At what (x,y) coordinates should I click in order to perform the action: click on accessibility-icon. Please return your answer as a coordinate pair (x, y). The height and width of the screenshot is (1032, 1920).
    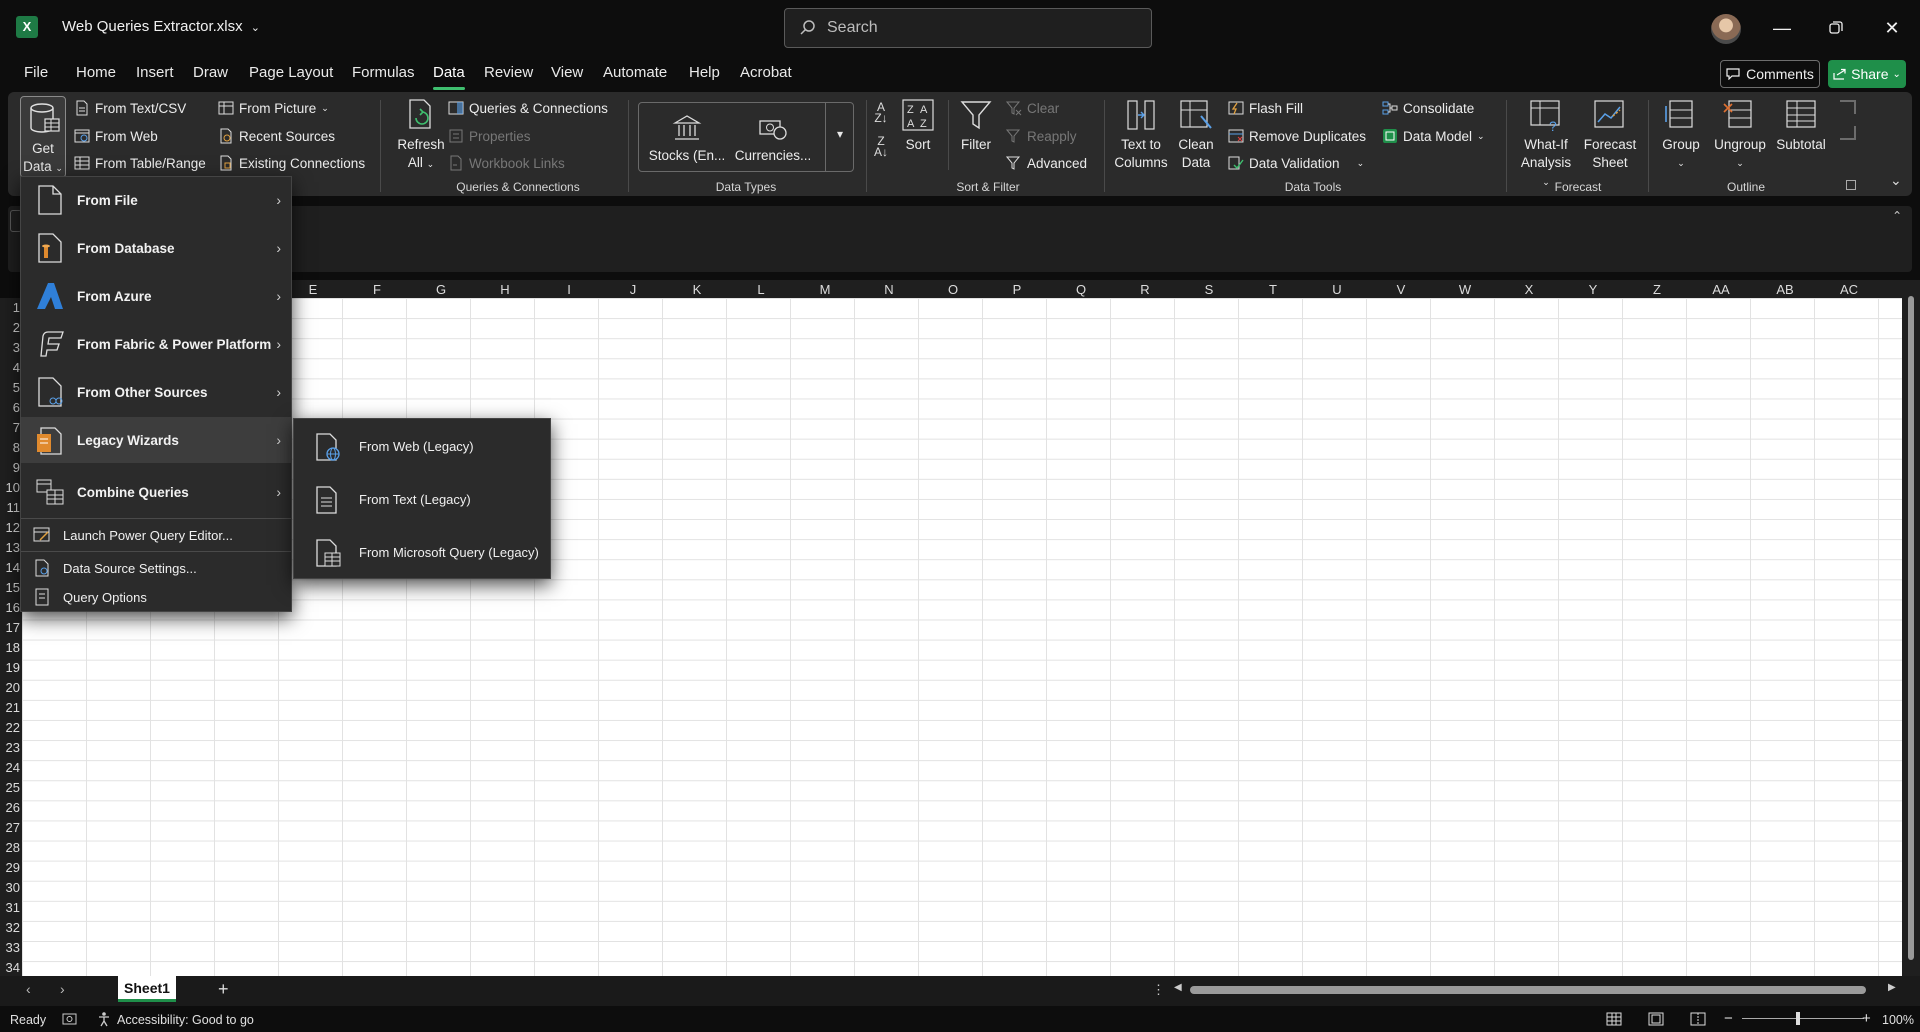
    Looking at the image, I should click on (104, 1019).